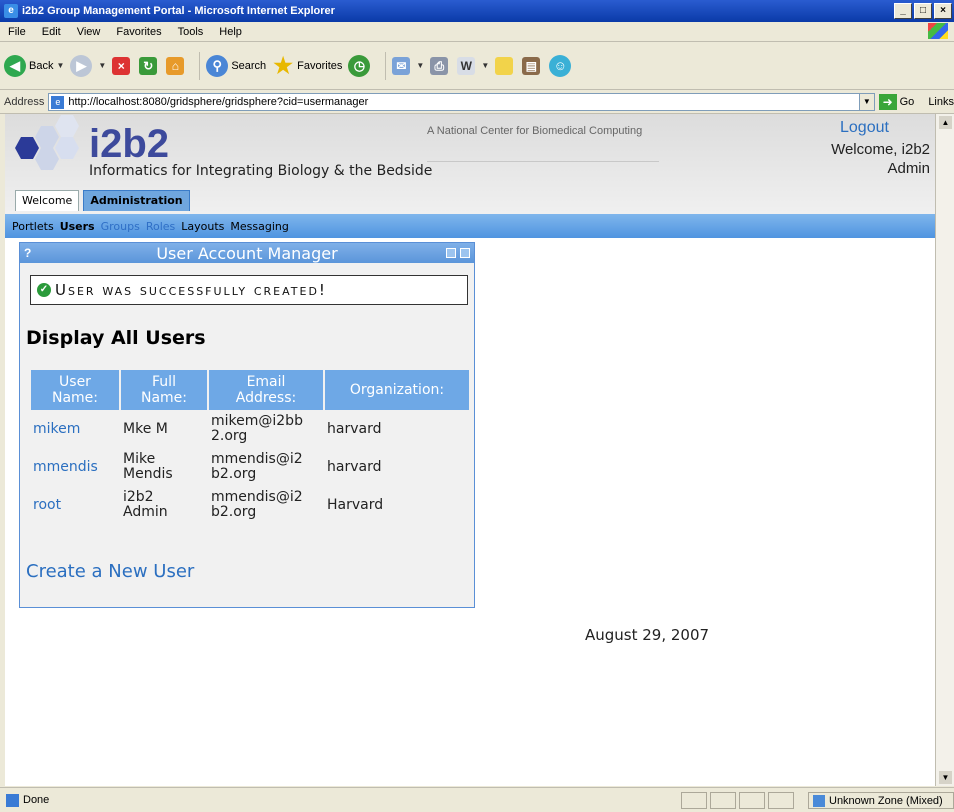 The height and width of the screenshot is (812, 954). What do you see at coordinates (466, 65) in the screenshot?
I see `word-icon: W` at bounding box center [466, 65].